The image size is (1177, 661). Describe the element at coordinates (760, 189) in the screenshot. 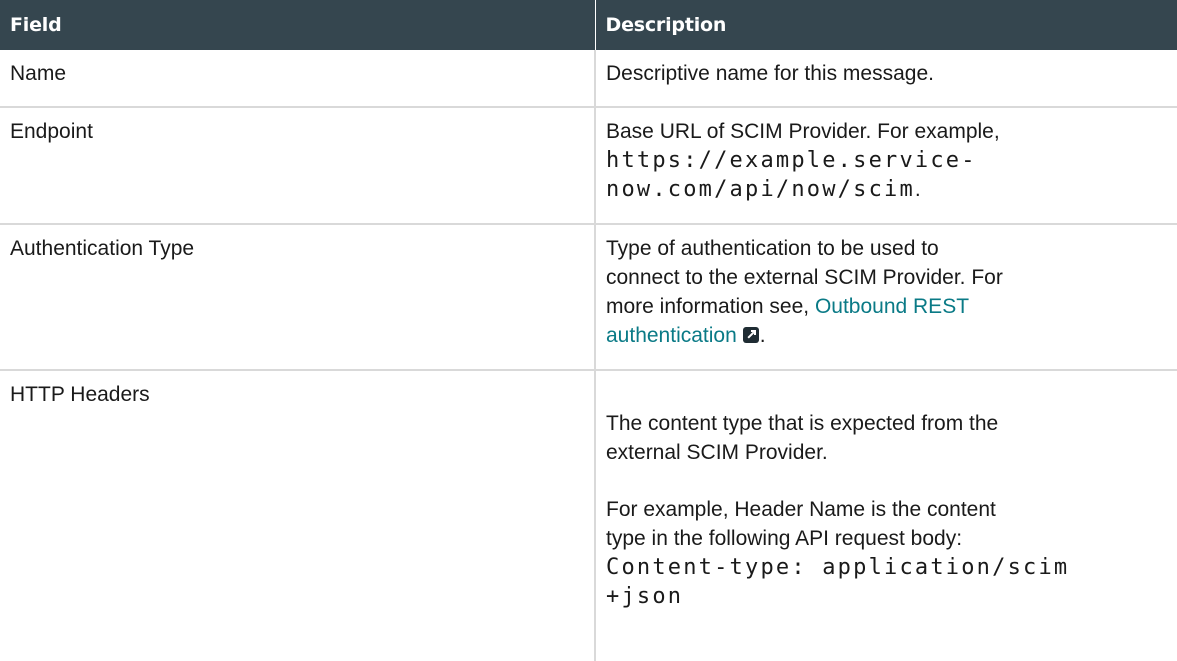

I see `code-snippet: now.com/api/now/scim` at that location.